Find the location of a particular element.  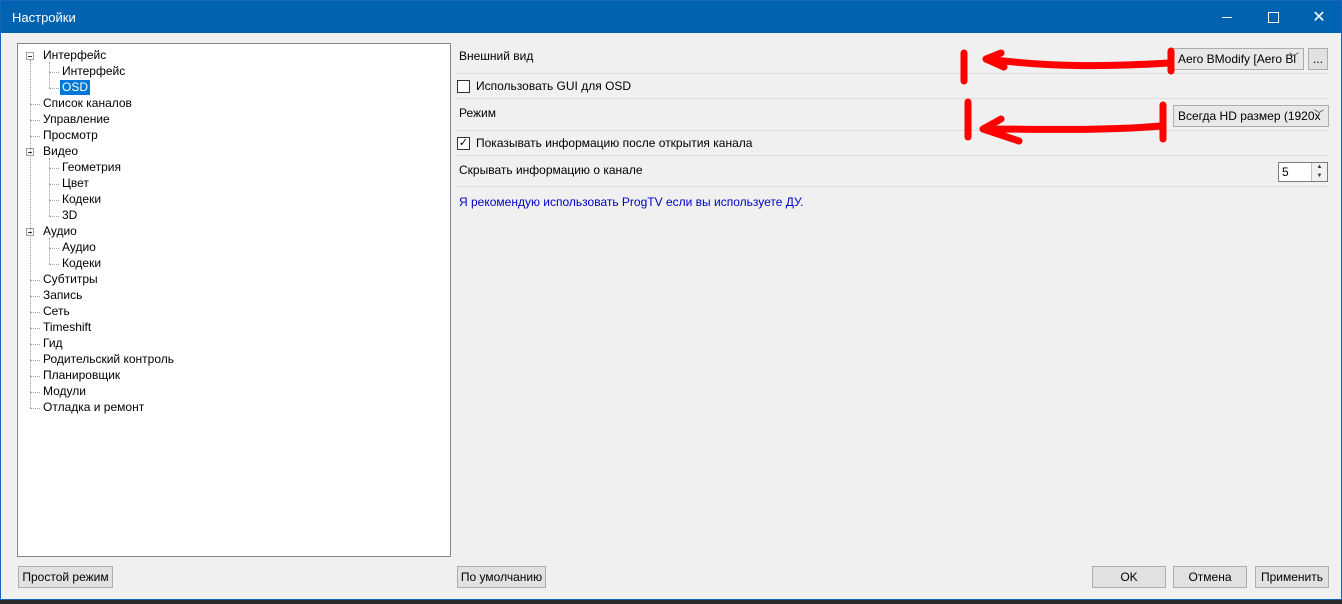

checkmark-icon: ✓ is located at coordinates (463, 143).